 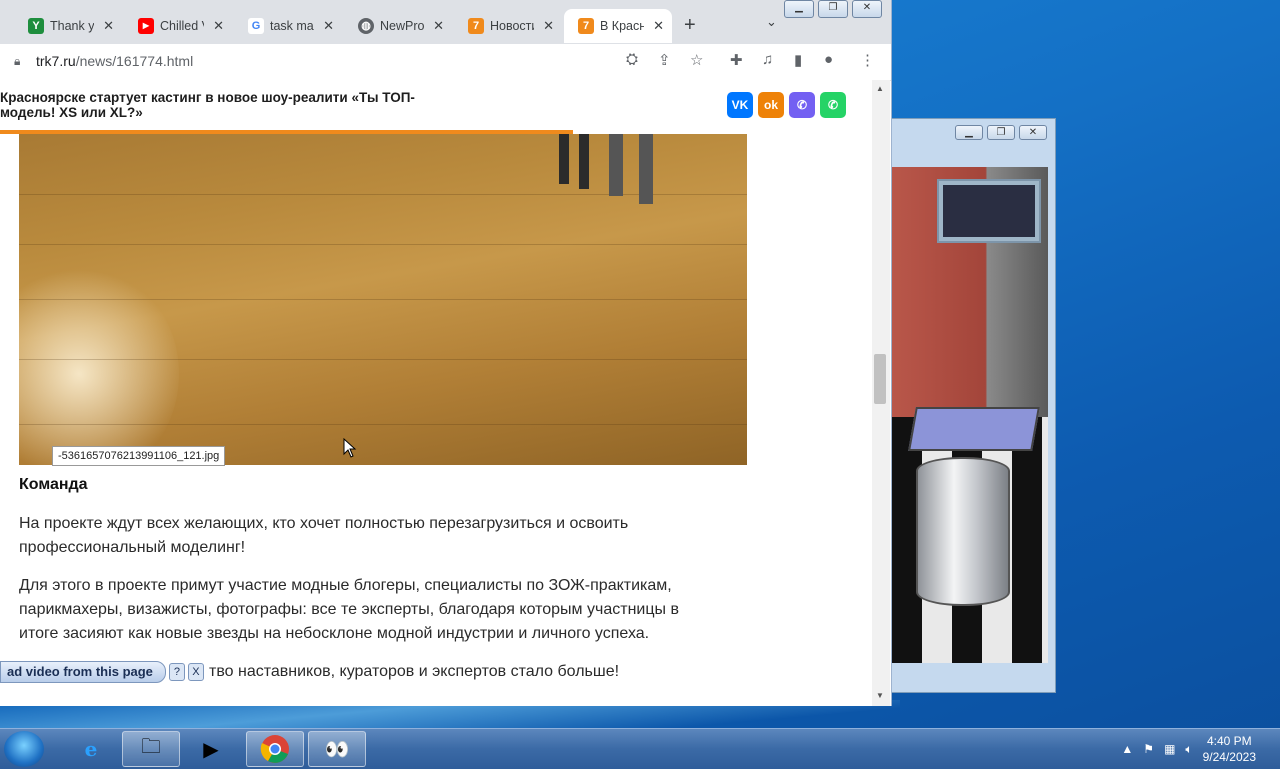 I want to click on game-window: ▁ ❐ ✕, so click(x=970, y=405).